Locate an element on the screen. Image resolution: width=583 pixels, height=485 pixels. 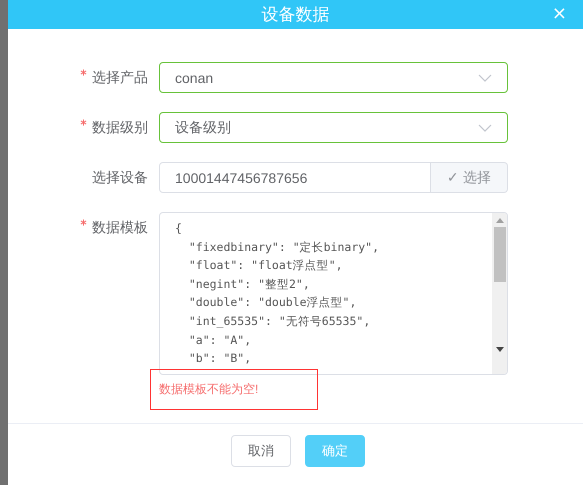
field-label: 选择产品 is located at coordinates (120, 77).